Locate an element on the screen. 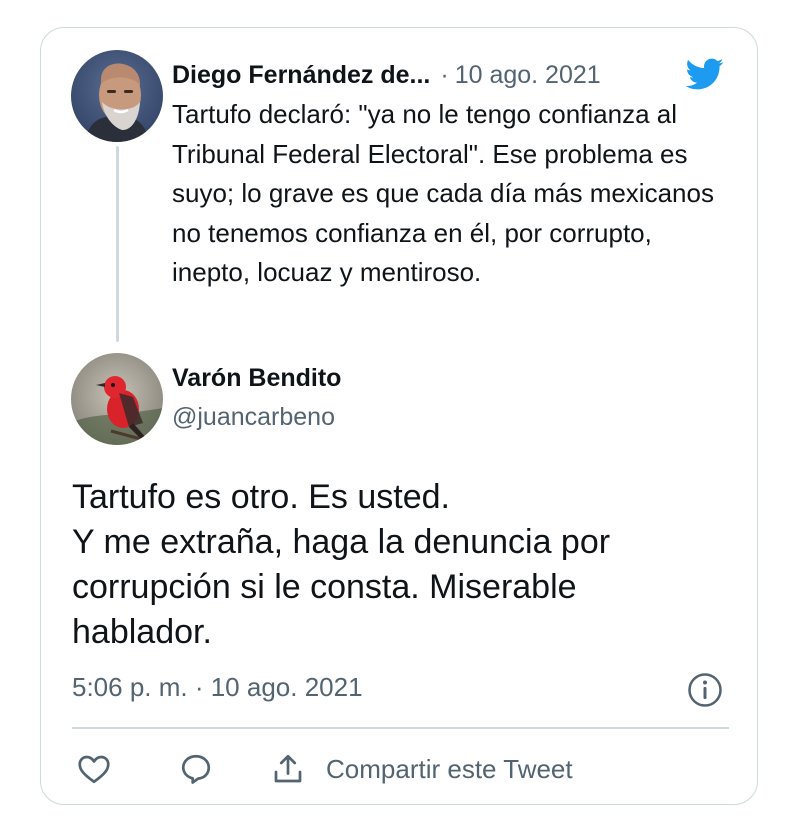 Image resolution: width=800 pixels, height=830 pixels. heart-icon is located at coordinates (94, 769).